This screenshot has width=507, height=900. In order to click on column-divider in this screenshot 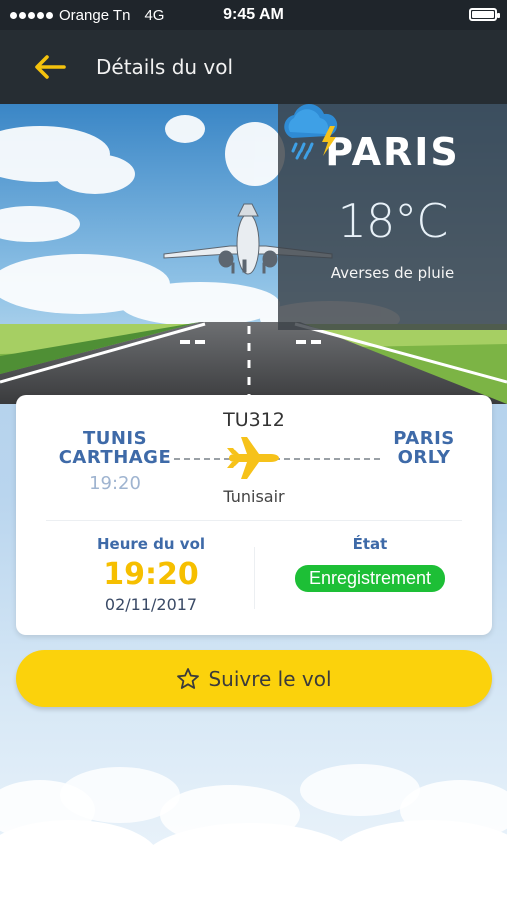, I will do `click(254, 578)`.